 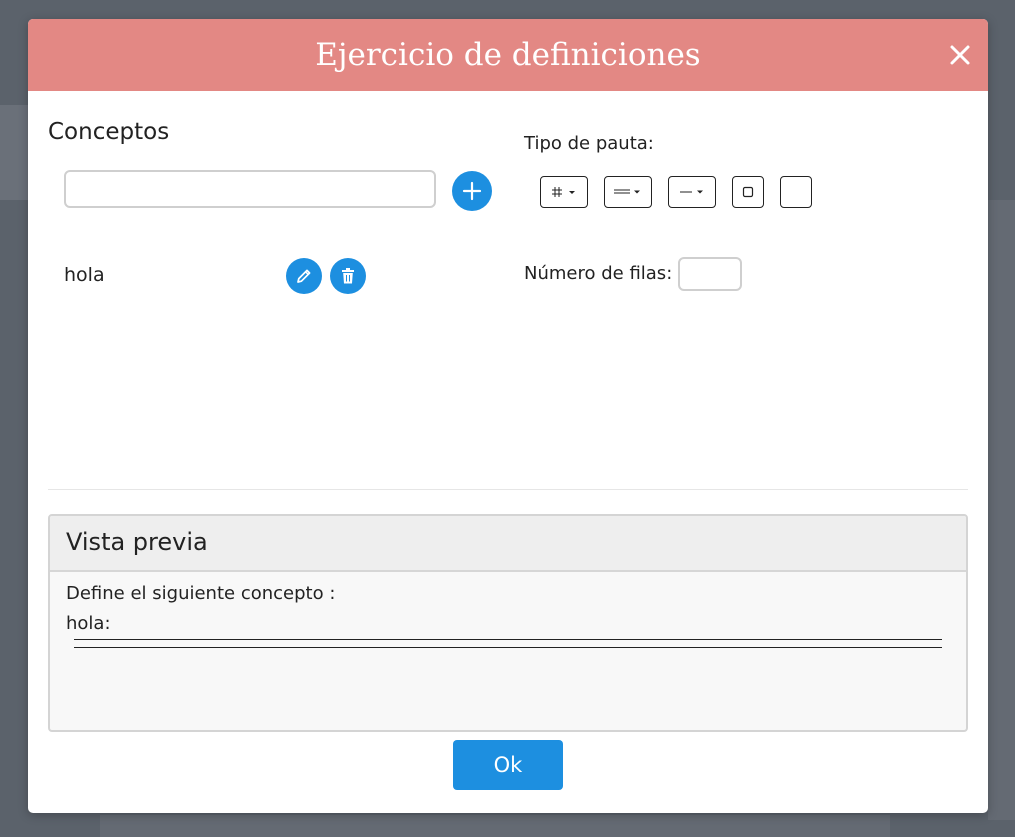 I want to click on preview-header: Vista previa, so click(x=508, y=544).